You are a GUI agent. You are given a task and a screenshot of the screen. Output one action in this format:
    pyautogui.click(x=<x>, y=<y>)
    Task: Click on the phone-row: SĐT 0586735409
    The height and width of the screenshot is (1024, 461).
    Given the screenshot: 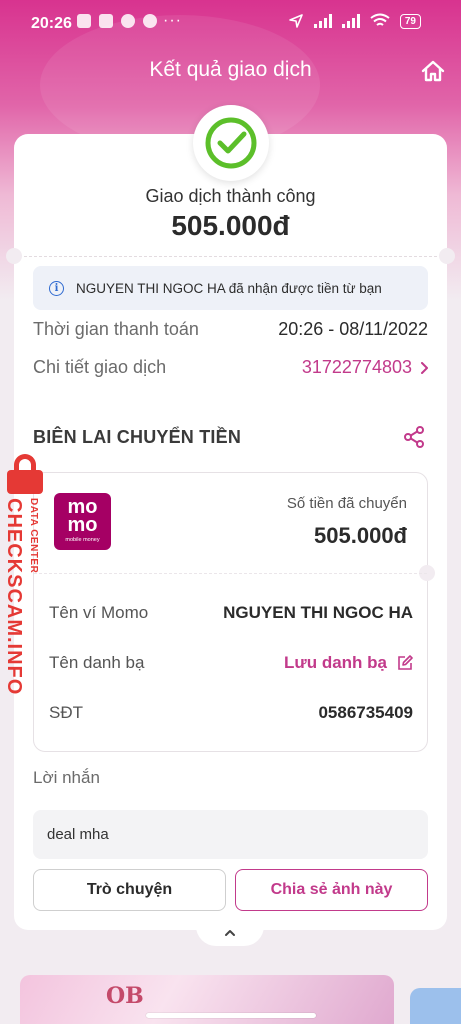 What is the action you would take?
    pyautogui.click(x=231, y=713)
    